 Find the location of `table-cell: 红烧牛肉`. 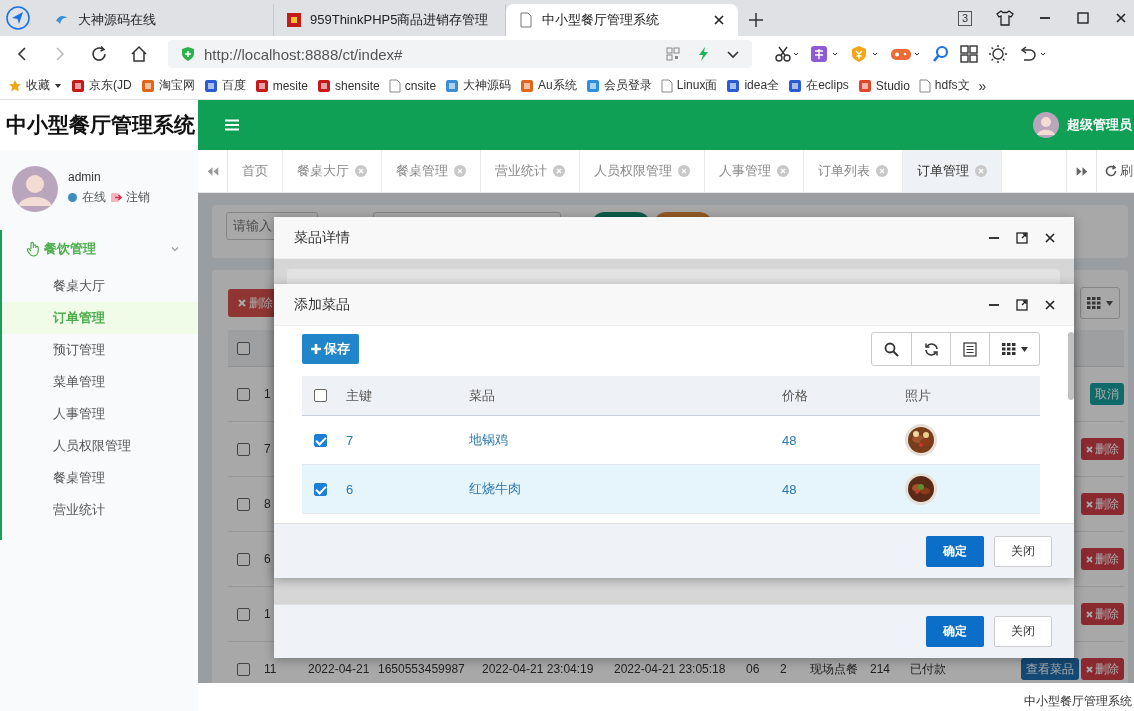

table-cell: 红烧牛肉 is located at coordinates (625, 489).